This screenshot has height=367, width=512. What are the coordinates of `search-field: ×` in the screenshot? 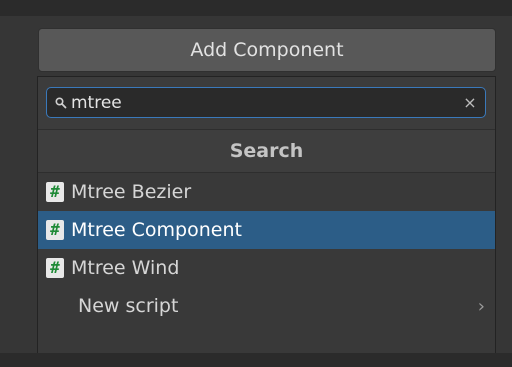 It's located at (266, 102).